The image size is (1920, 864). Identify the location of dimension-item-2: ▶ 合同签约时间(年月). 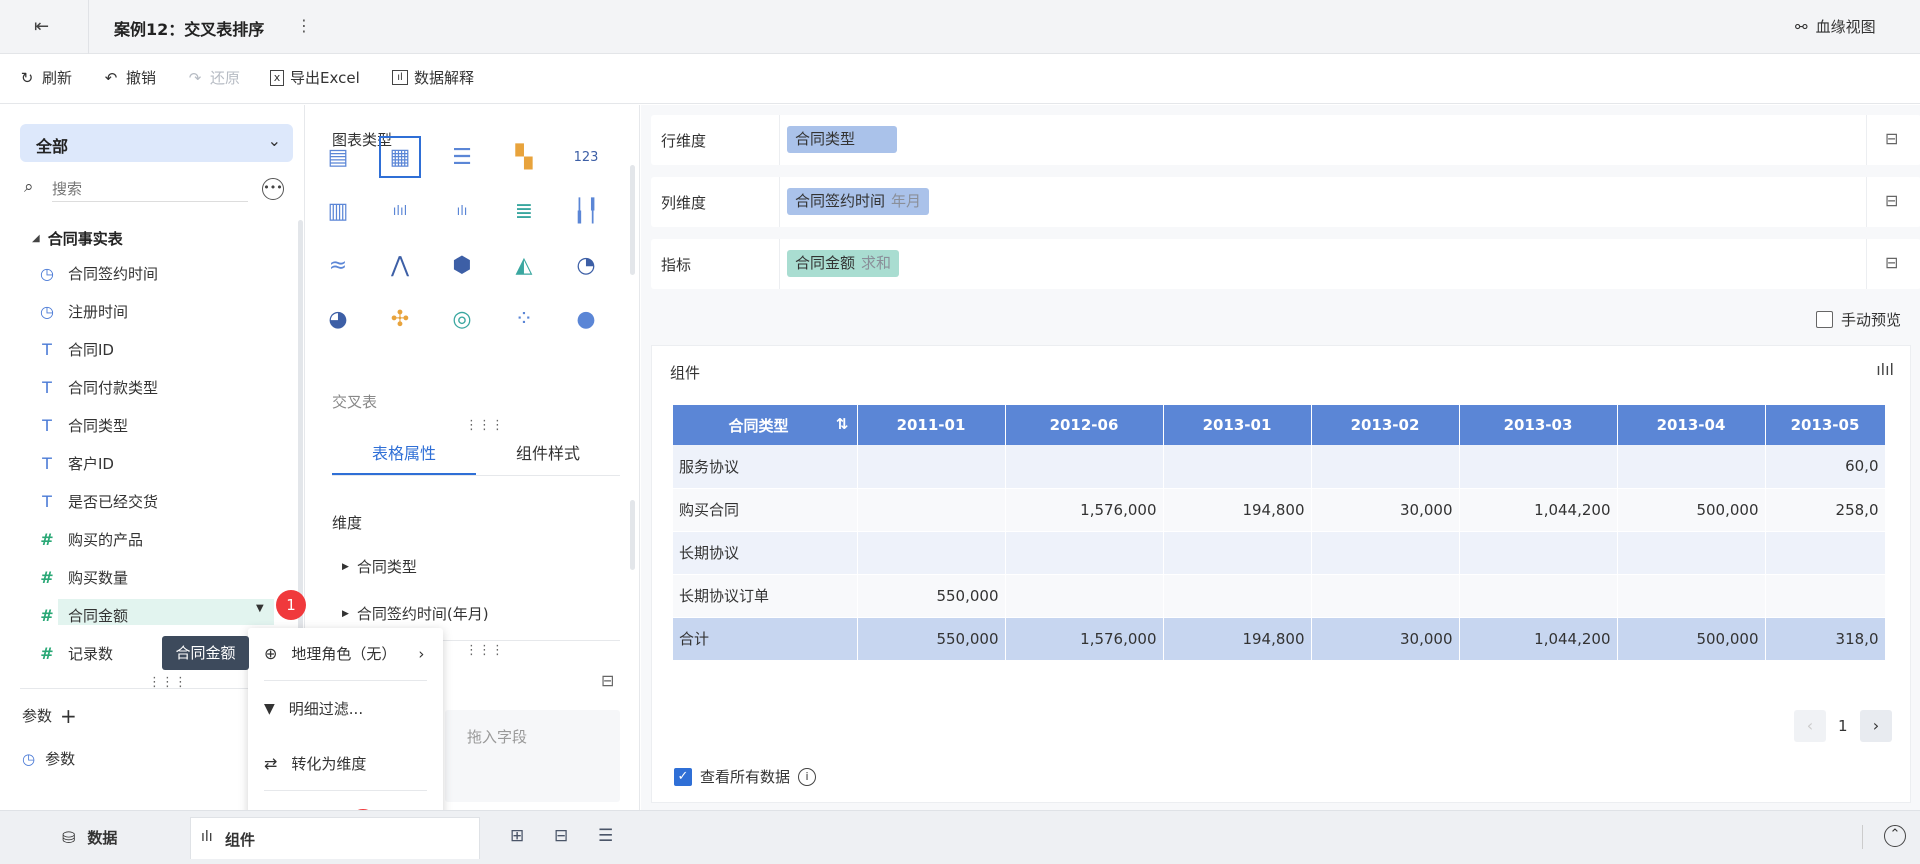
(415, 613).